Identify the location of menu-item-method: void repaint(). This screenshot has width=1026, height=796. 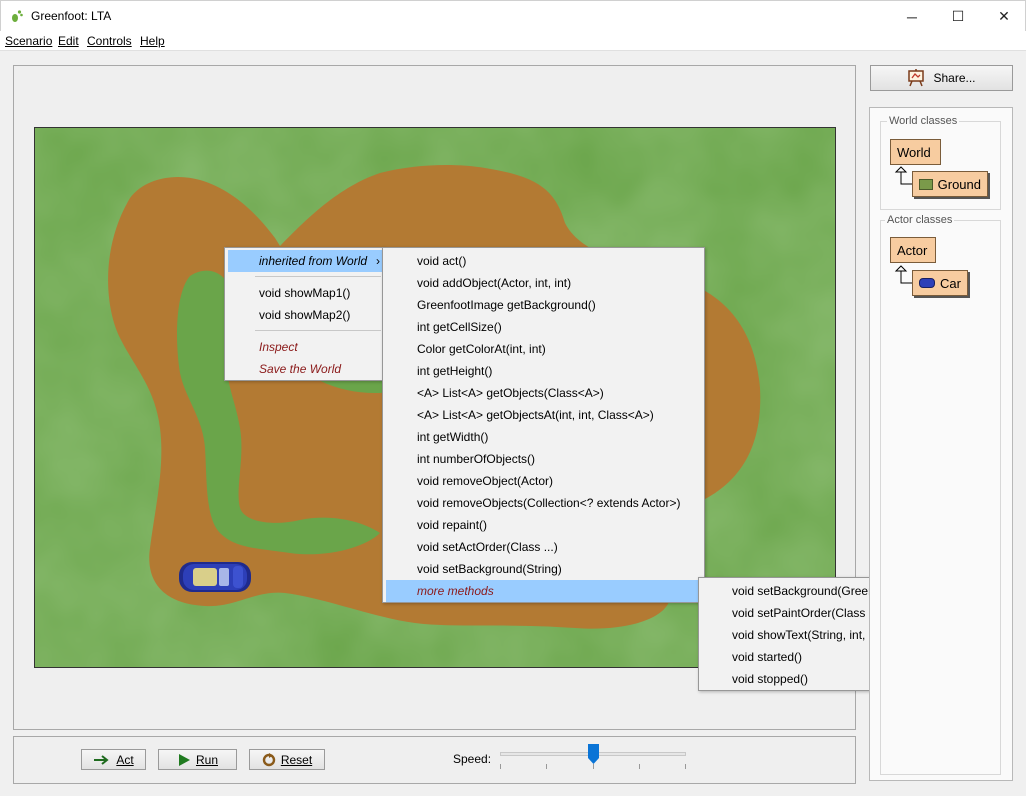
(544, 525).